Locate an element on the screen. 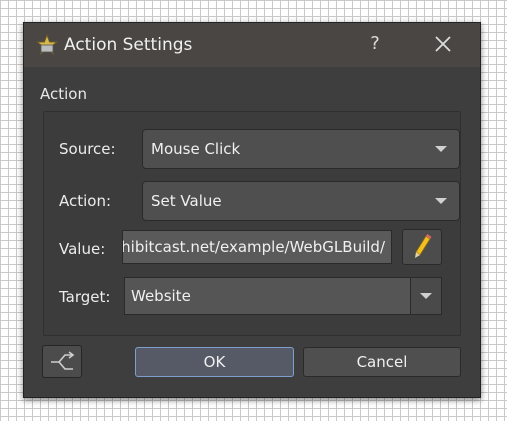  source-value: Mouse Click is located at coordinates (196, 149).